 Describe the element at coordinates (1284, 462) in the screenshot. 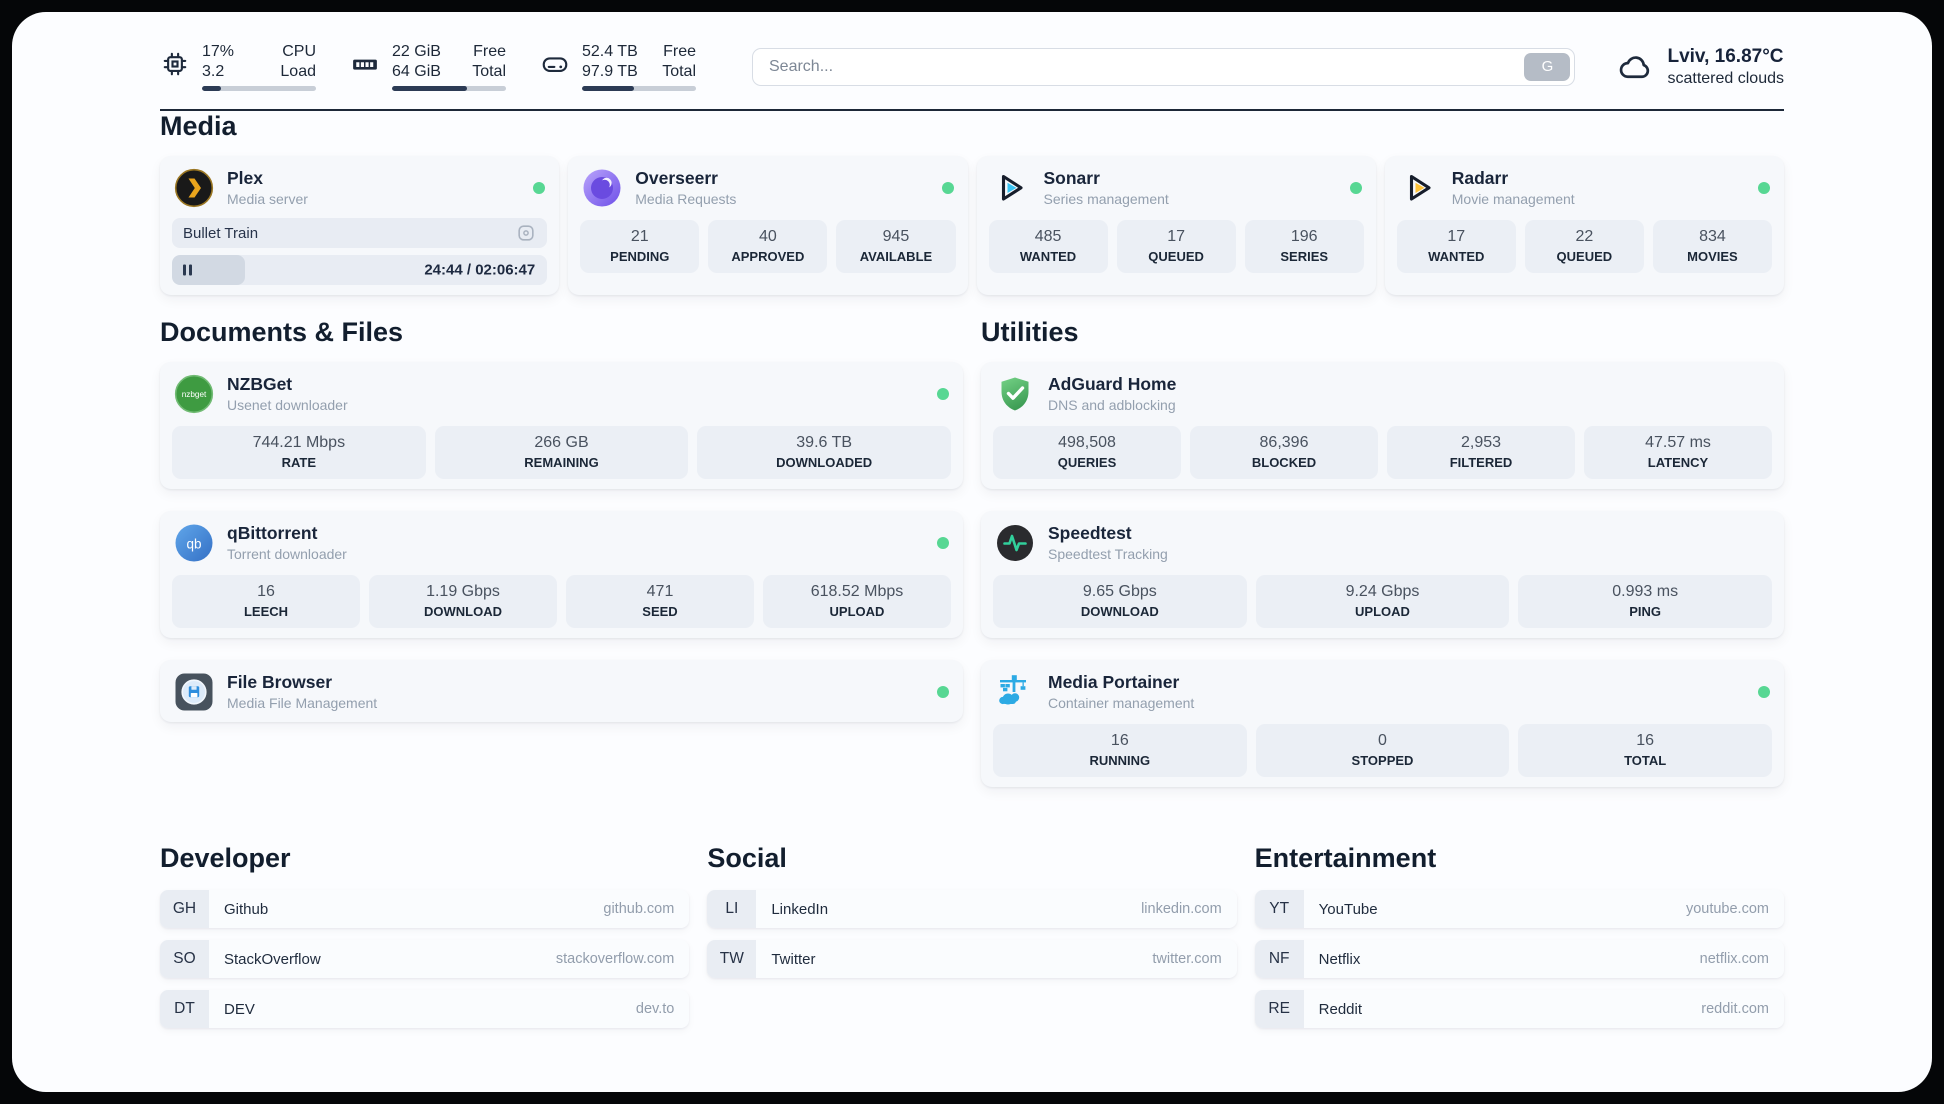

I see `stat-label: BLOCKED` at that location.